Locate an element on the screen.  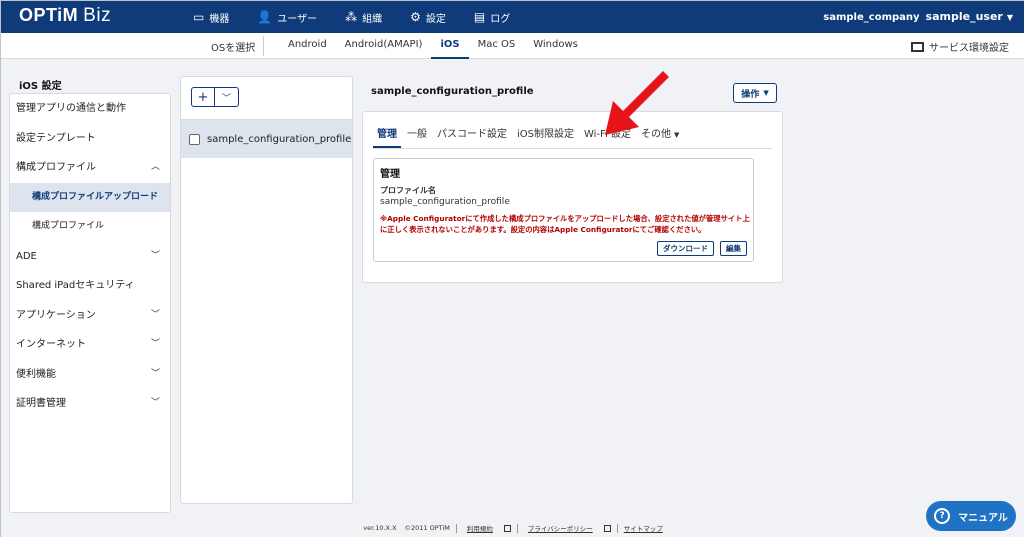
log-icon: ▤ is located at coordinates (479, 17).